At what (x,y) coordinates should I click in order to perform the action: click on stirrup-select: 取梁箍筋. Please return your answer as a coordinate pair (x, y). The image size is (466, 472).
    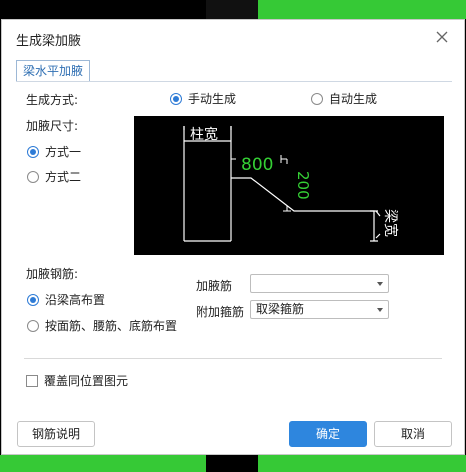
    Looking at the image, I should click on (319, 309).